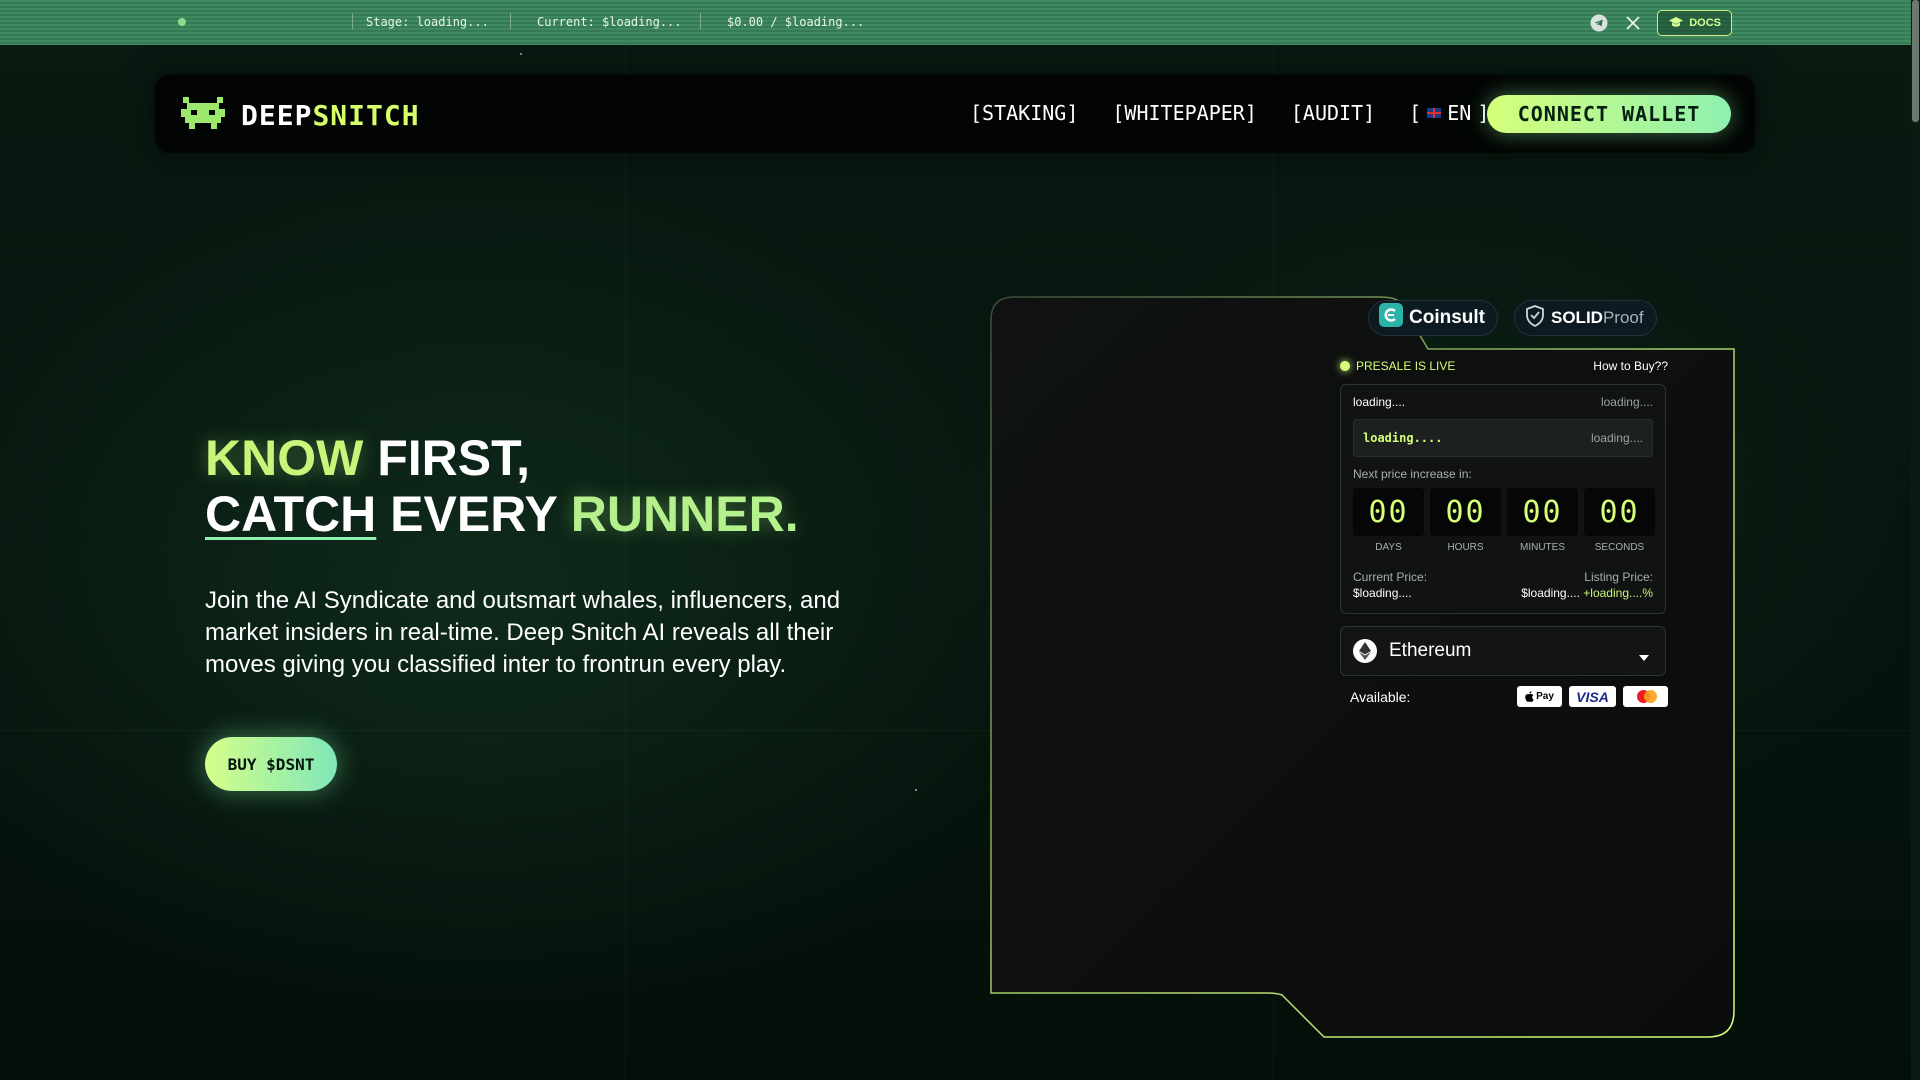  I want to click on hero-title-line-2: CATCH EVERY RUNNER., so click(502, 514).